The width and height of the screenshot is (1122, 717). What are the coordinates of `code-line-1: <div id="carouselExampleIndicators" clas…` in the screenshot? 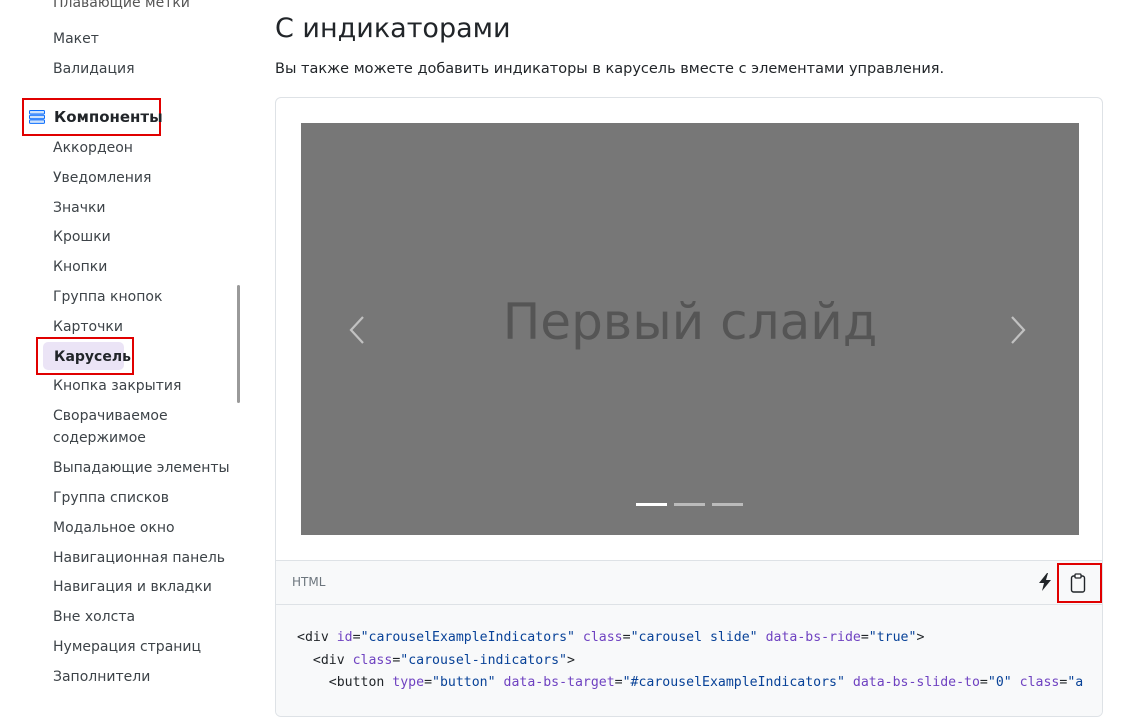 It's located at (611, 637).